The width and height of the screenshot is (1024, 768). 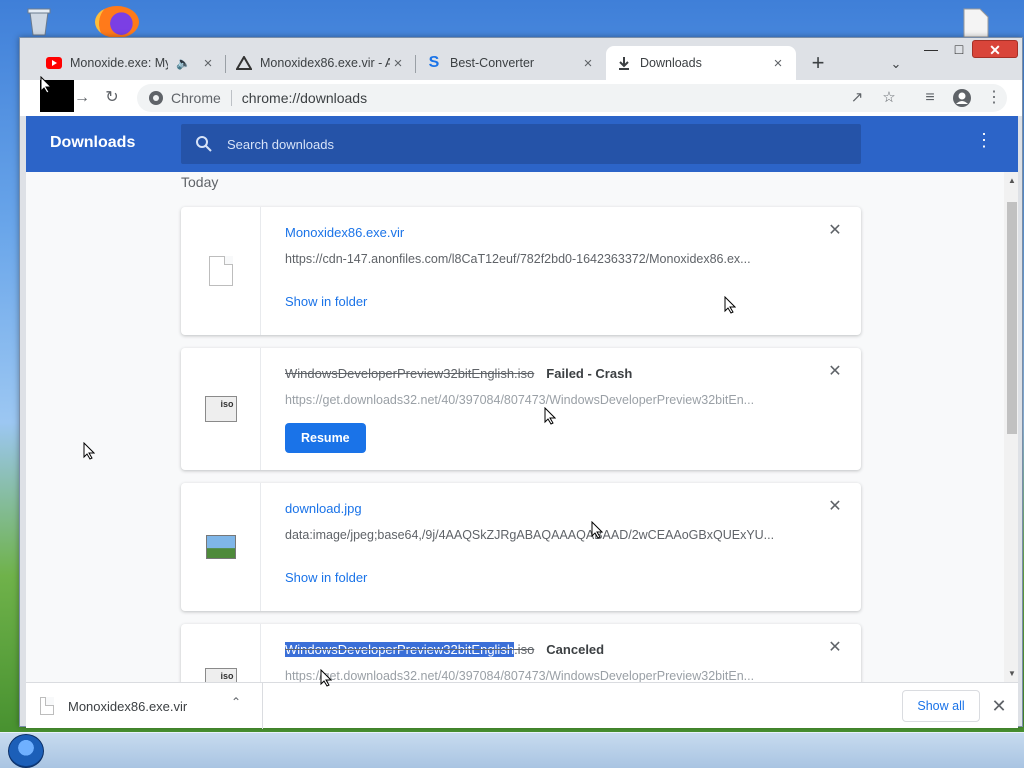 What do you see at coordinates (994, 98) in the screenshot?
I see `chrome-menu-icon: ⋮` at bounding box center [994, 98].